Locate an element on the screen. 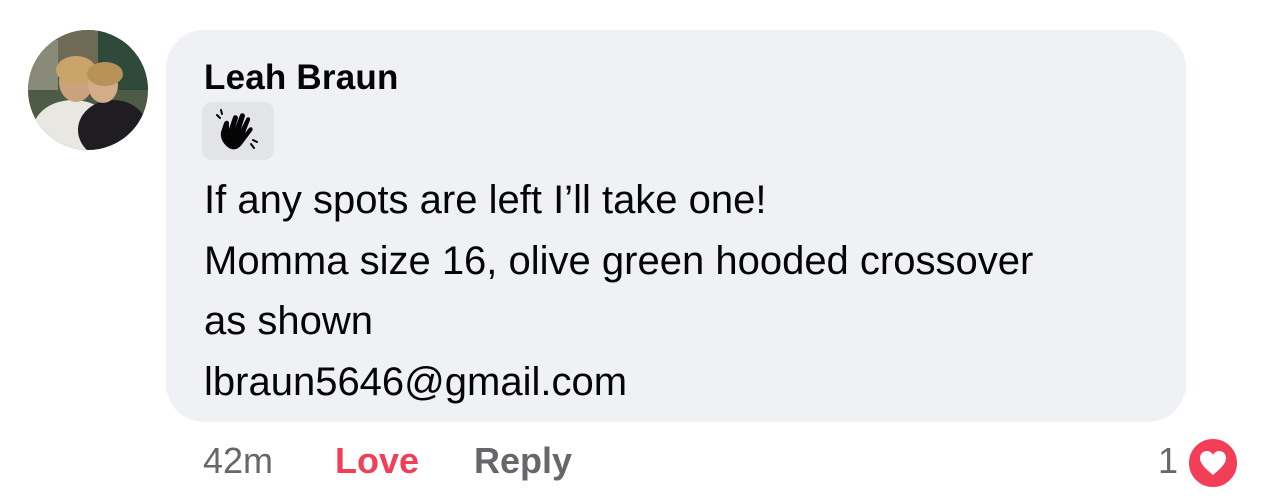 Image resolution: width=1276 pixels, height=499 pixels. comment-line: lbraun5646@gmail.com is located at coordinates (416, 381).